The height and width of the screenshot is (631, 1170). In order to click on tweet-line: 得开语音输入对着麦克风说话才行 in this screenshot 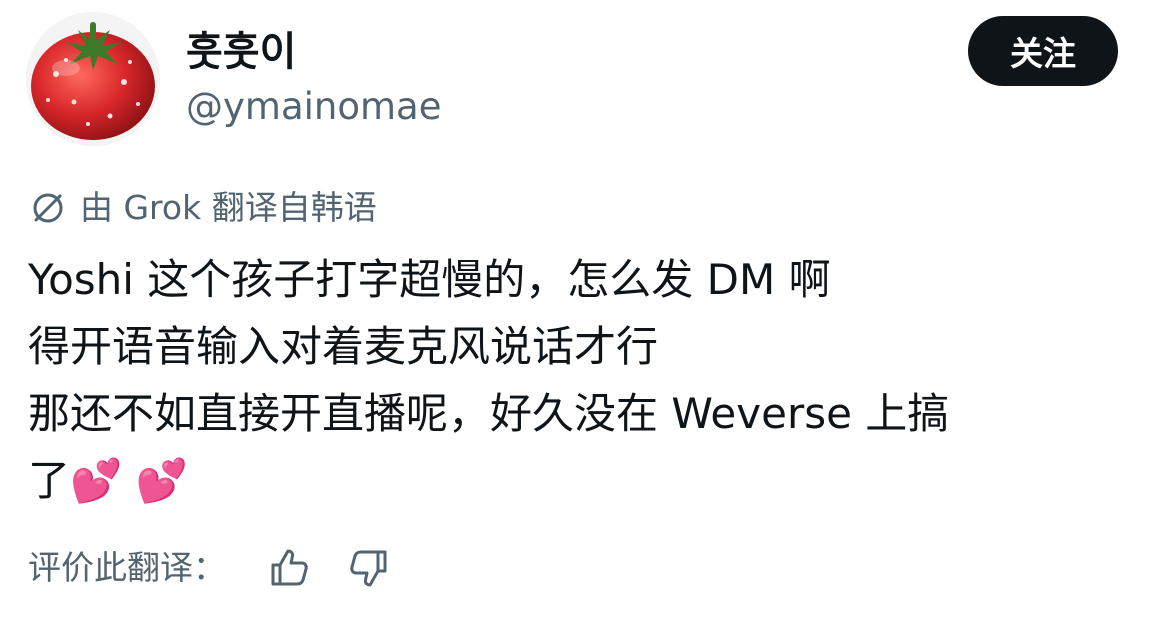, I will do `click(343, 346)`.